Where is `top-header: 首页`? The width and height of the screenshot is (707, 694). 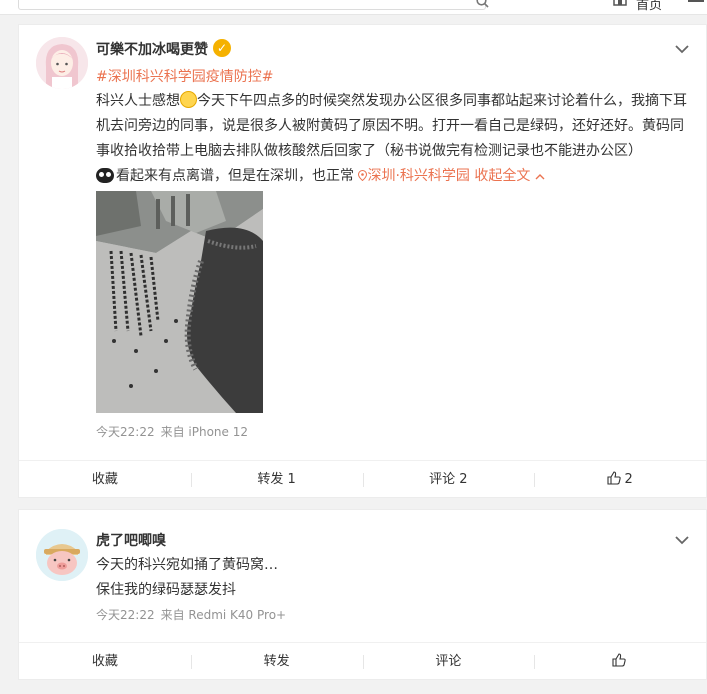
top-header: 首页 is located at coordinates (353, 7).